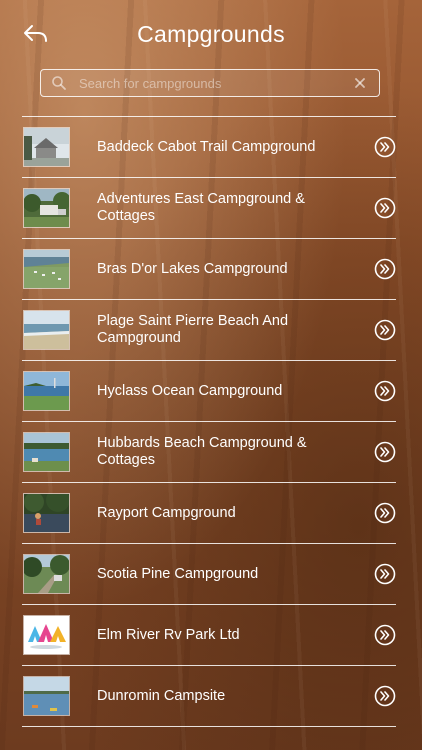 This screenshot has height=750, width=422. I want to click on campground-name: Bras D'or Lakes Campground, so click(192, 268).